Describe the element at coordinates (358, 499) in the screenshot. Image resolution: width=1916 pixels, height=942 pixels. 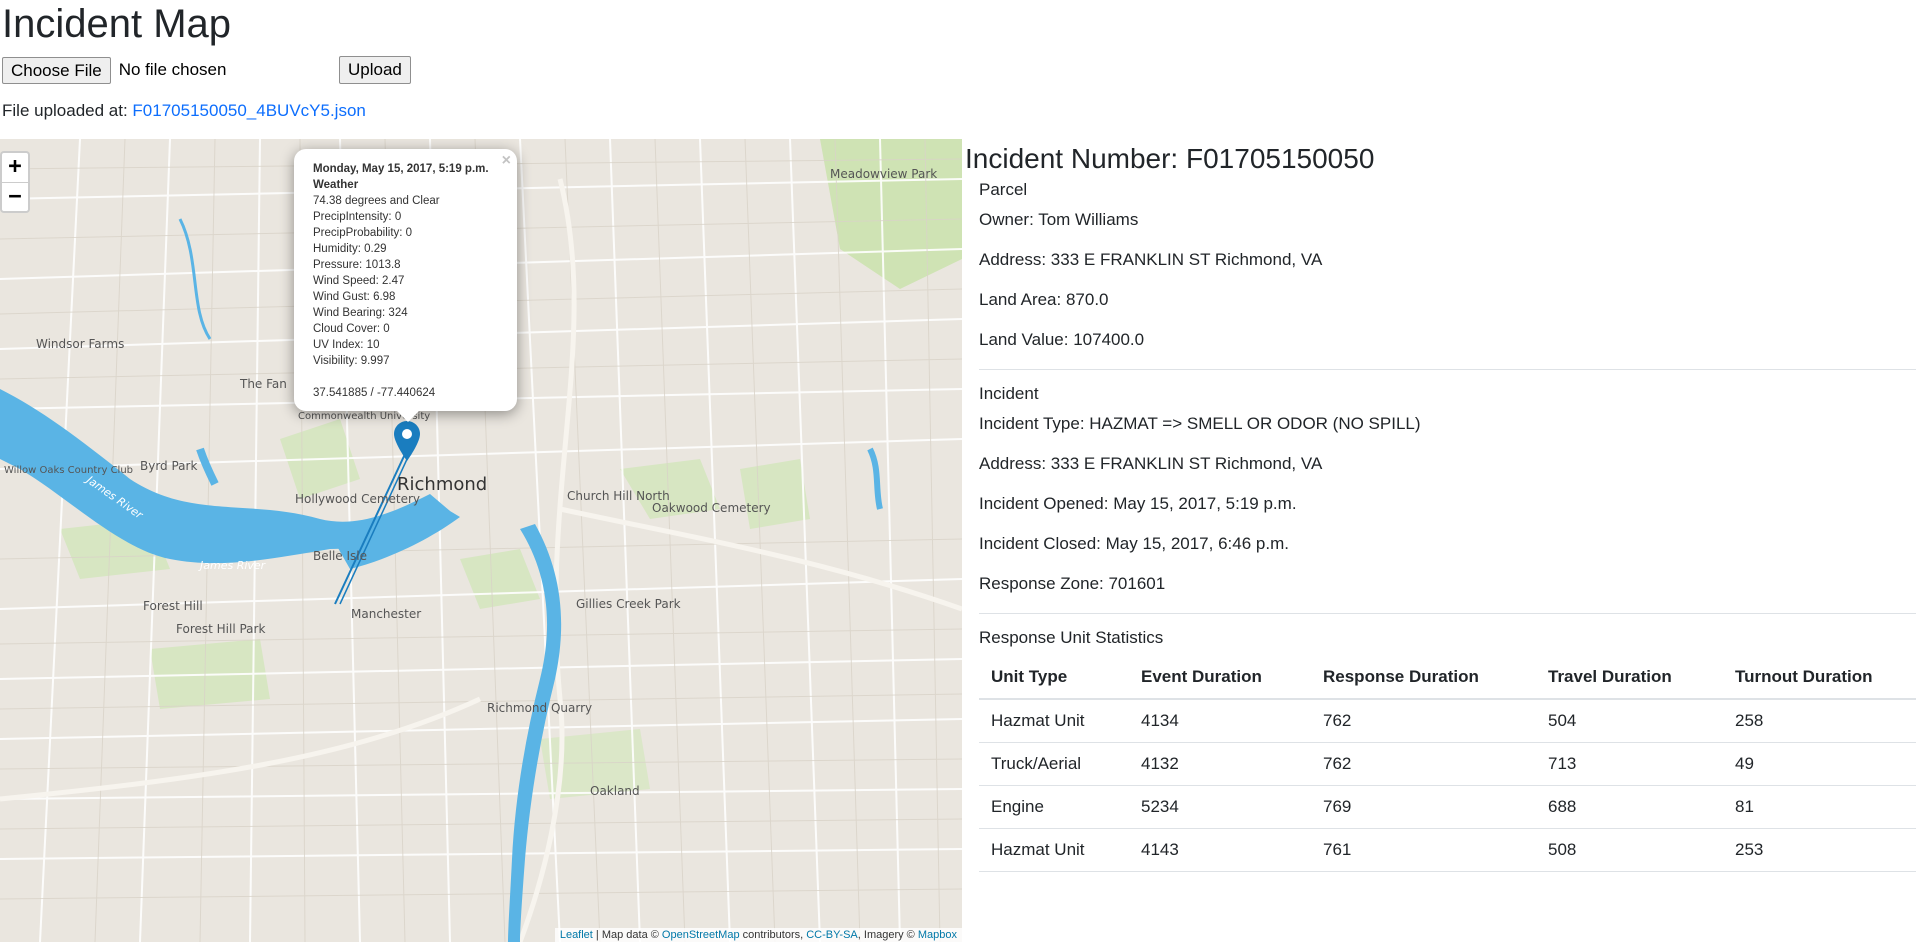
I see `map-label-hollywood-cemetery: Hollywood Cemetery` at that location.